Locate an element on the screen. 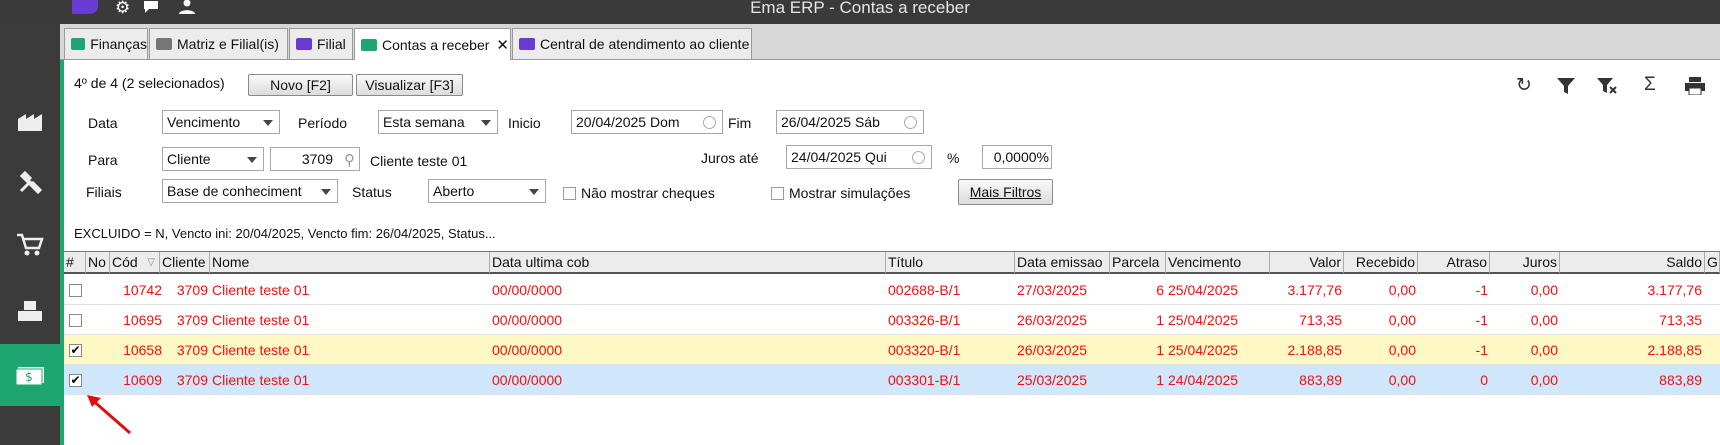  cell-titulo: 003320-B/1 is located at coordinates (924, 350).